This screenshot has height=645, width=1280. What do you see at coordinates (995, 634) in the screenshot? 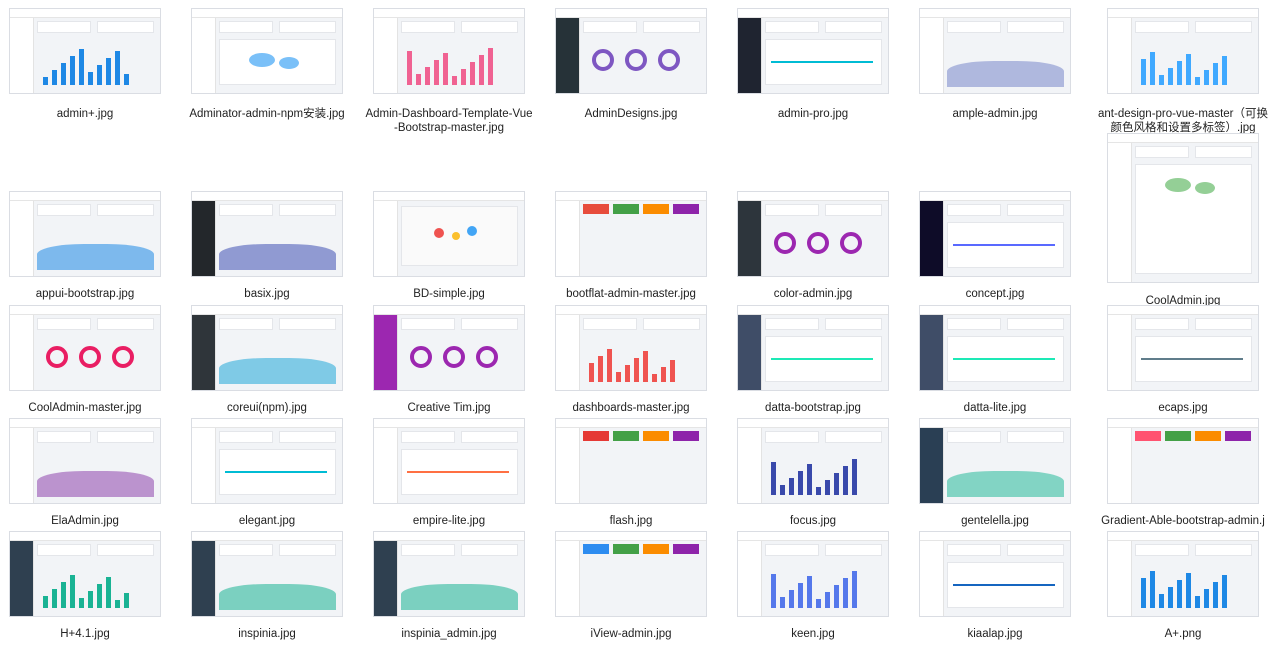
I see `file-name: kiaalap.jpg` at bounding box center [995, 634].